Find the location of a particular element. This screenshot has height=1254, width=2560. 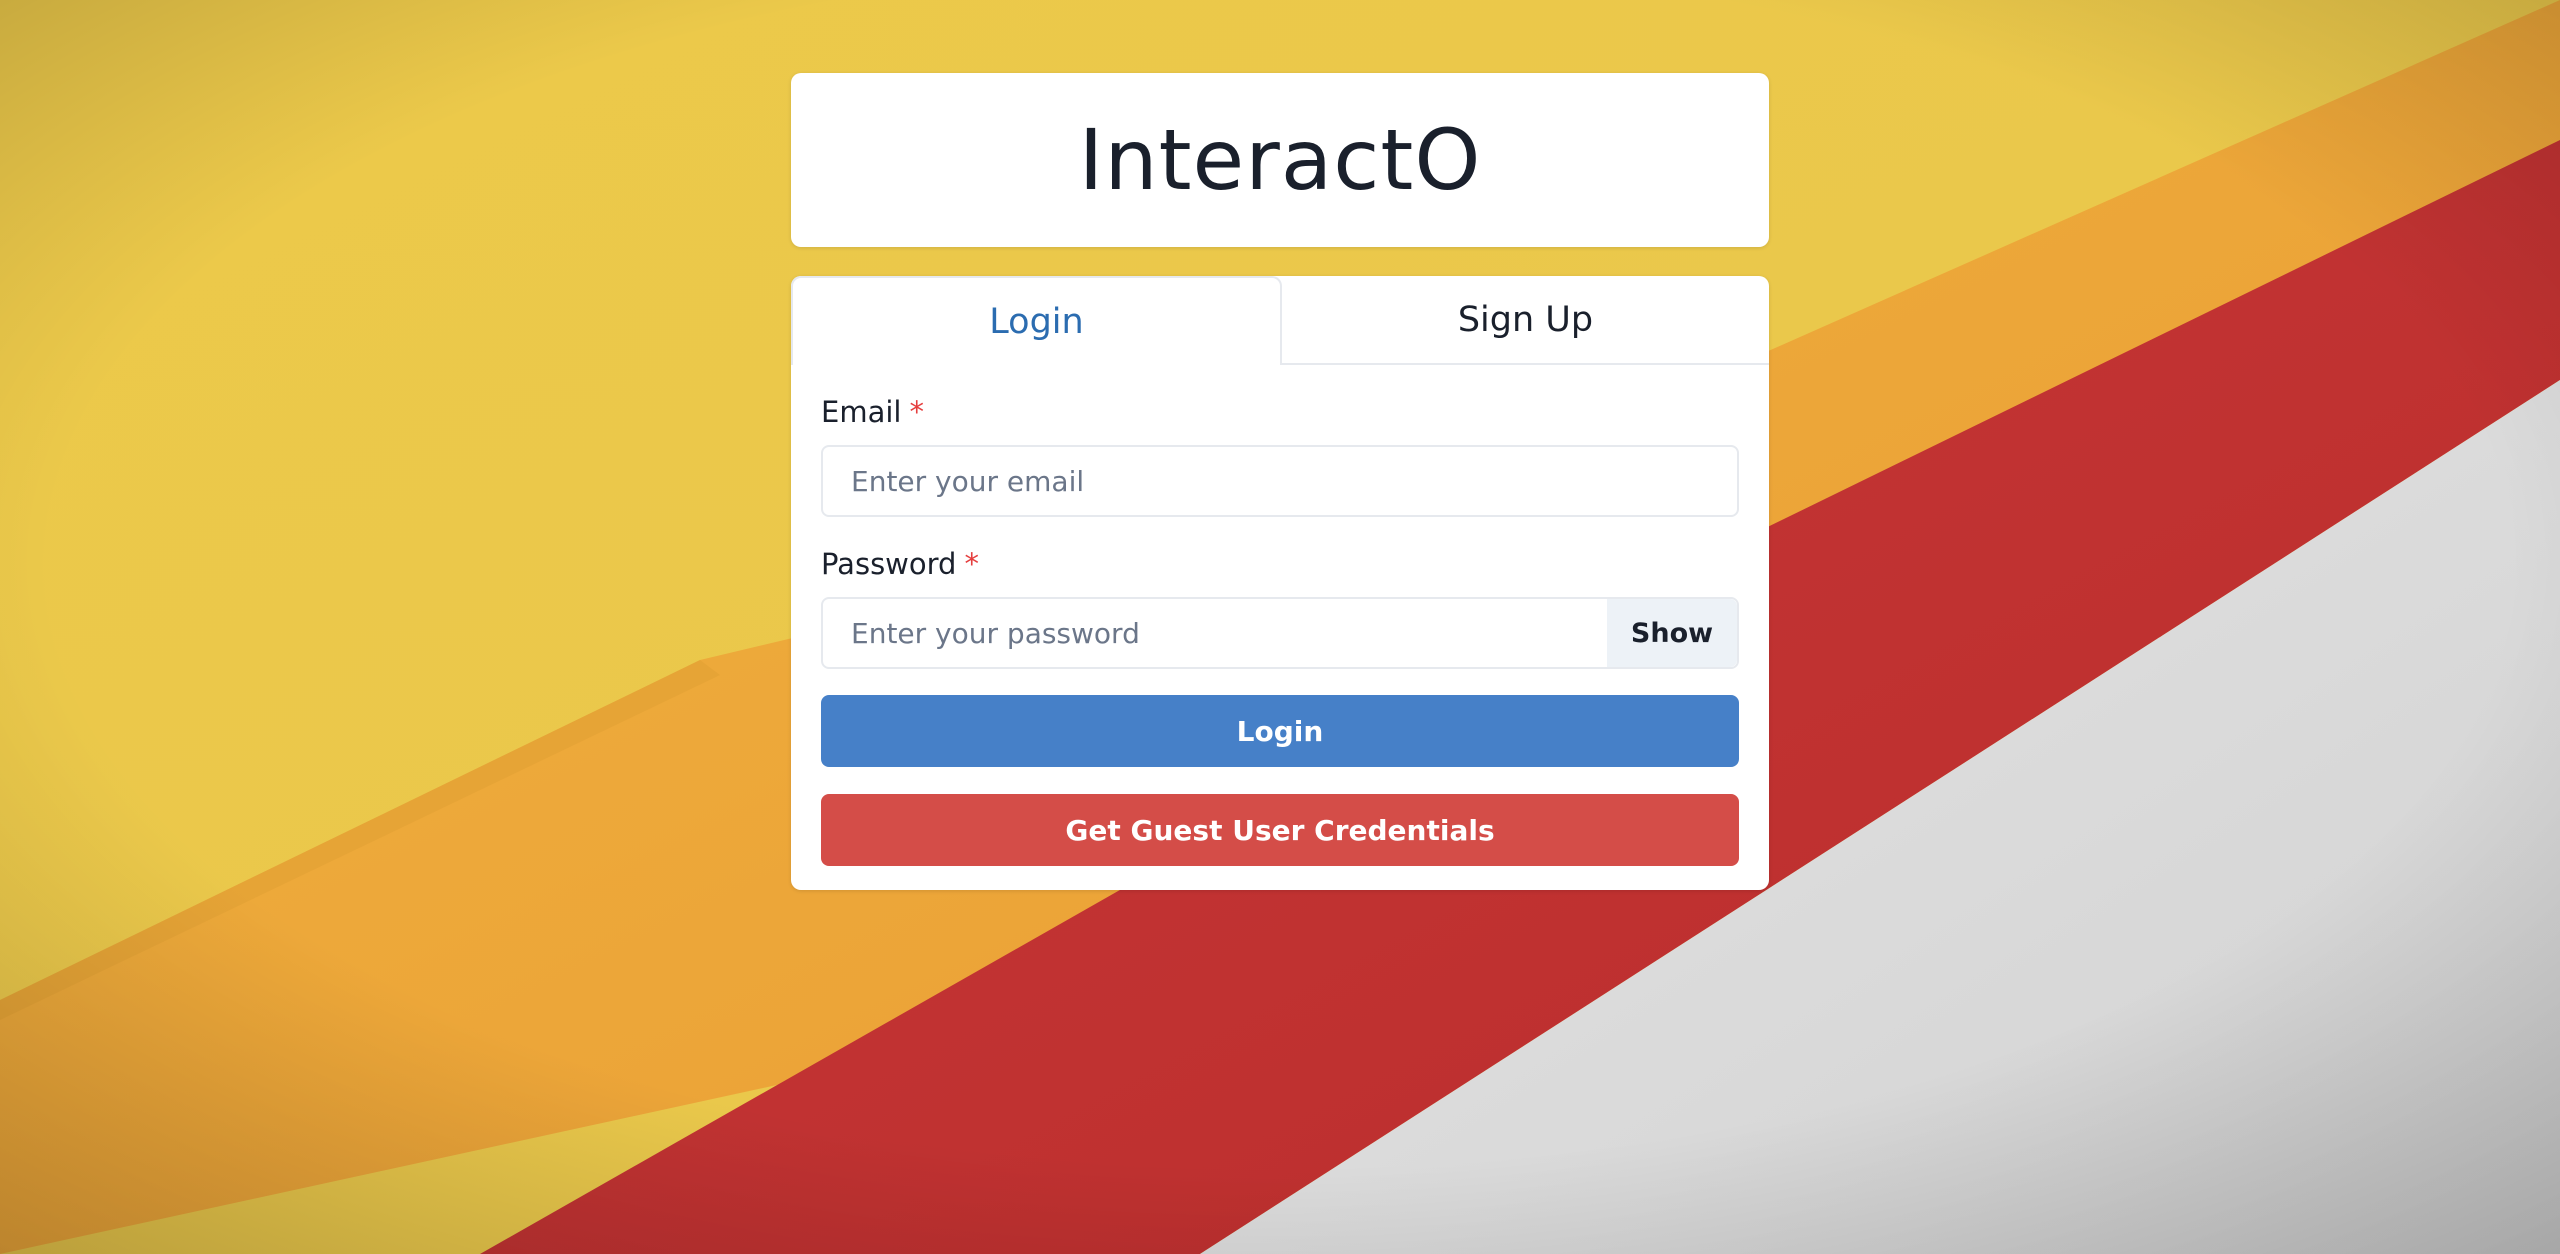

email-input is located at coordinates (1280, 481).